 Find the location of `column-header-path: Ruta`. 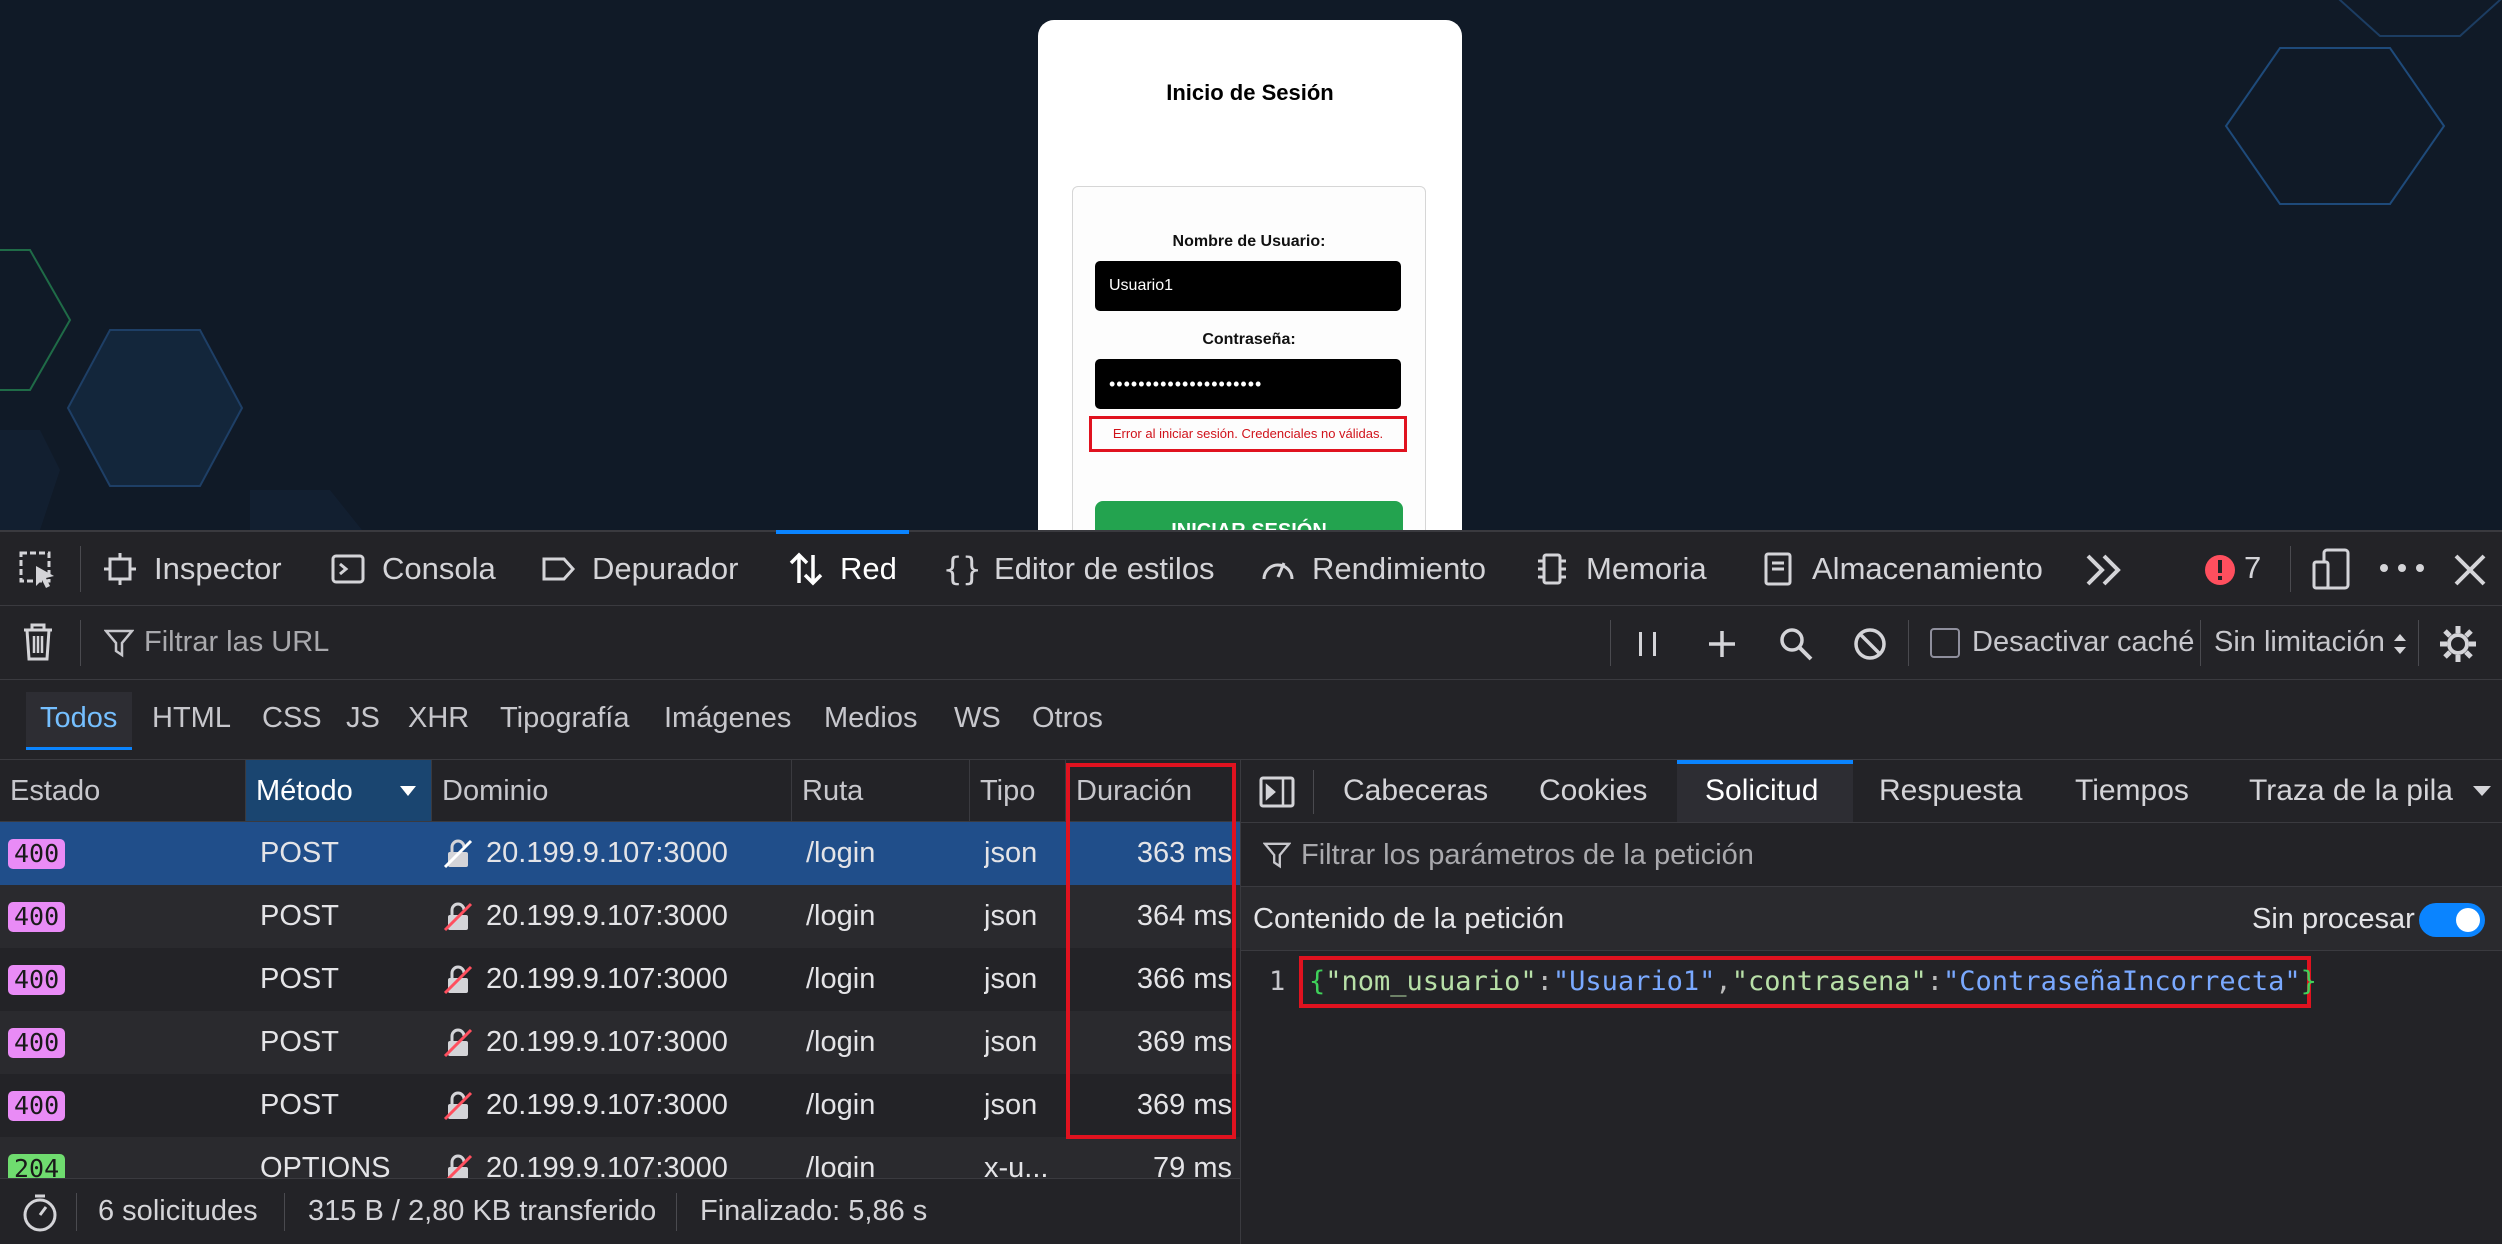

column-header-path: Ruta is located at coordinates (881, 791).